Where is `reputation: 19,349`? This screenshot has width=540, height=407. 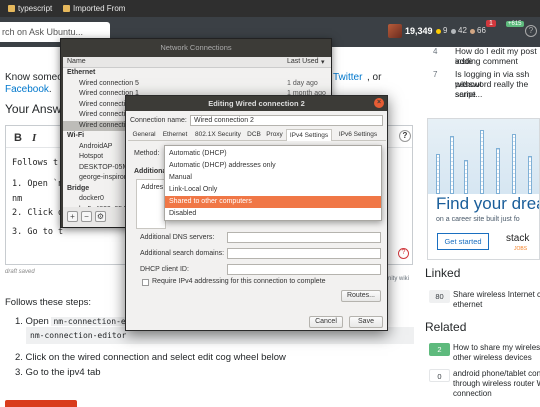
reputation: 19,349 is located at coordinates (419, 31).